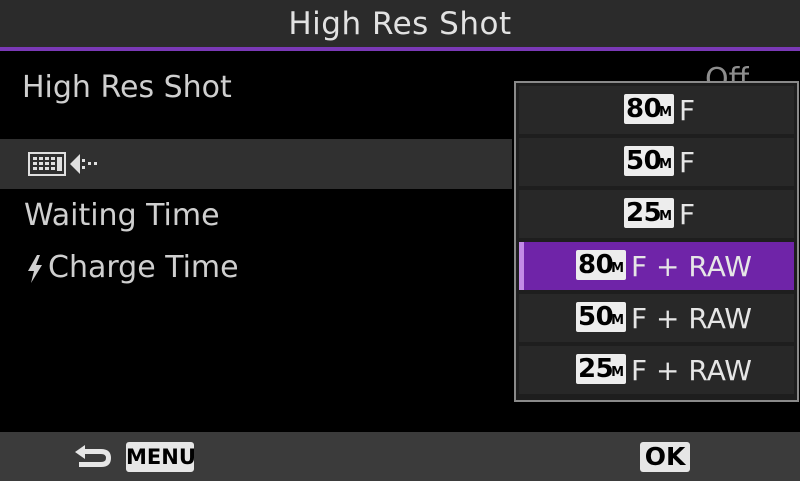 This screenshot has height=481, width=800. I want to click on screen-title: High Res Shot, so click(400, 24).